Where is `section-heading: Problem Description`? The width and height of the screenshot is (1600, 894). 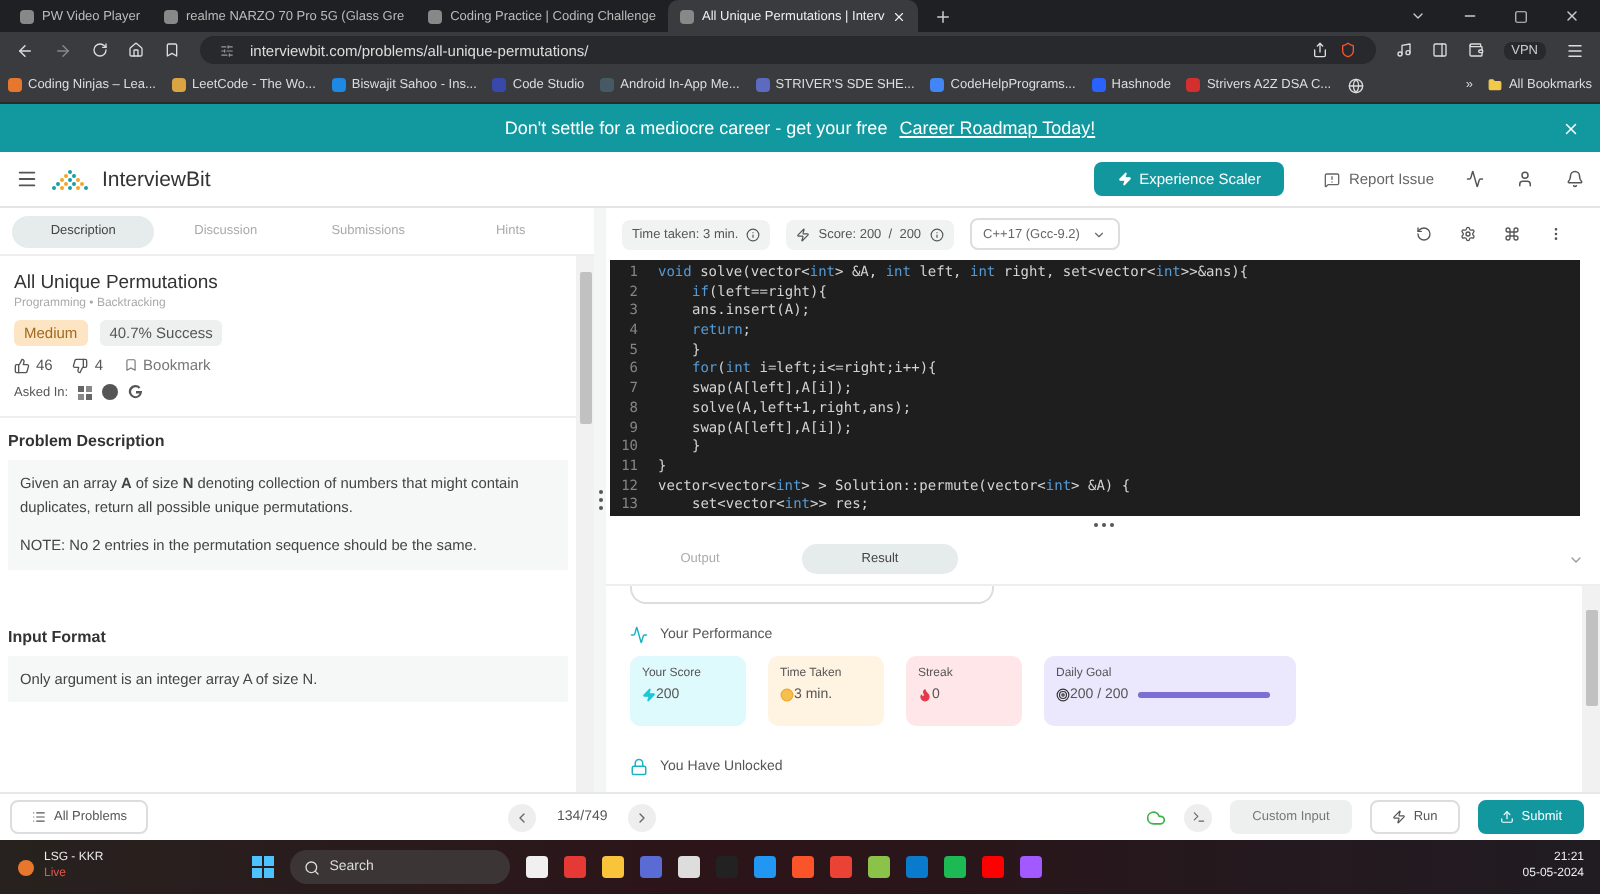
section-heading: Problem Description is located at coordinates (87, 441).